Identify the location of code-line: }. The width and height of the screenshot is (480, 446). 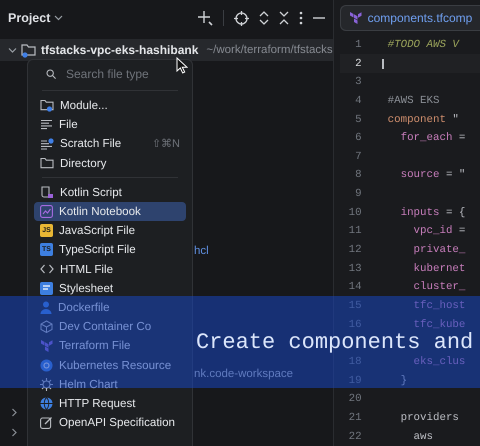
(404, 380).